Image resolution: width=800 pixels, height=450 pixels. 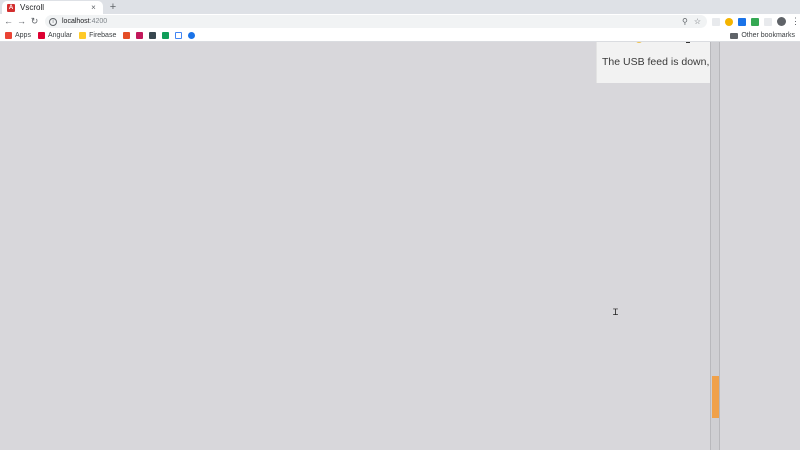 I want to click on tab-vscroll: A Vscroll ×, so click(x=52, y=7).